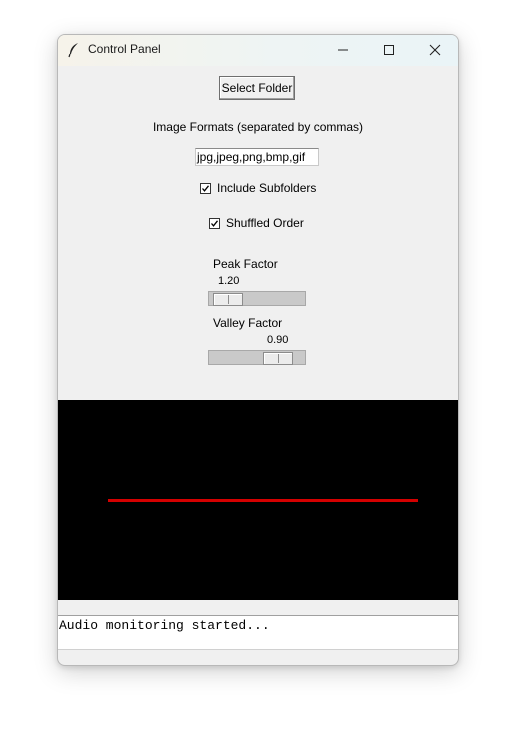  Describe the element at coordinates (278, 358) in the screenshot. I see `valley-factor-slider-thumb` at that location.